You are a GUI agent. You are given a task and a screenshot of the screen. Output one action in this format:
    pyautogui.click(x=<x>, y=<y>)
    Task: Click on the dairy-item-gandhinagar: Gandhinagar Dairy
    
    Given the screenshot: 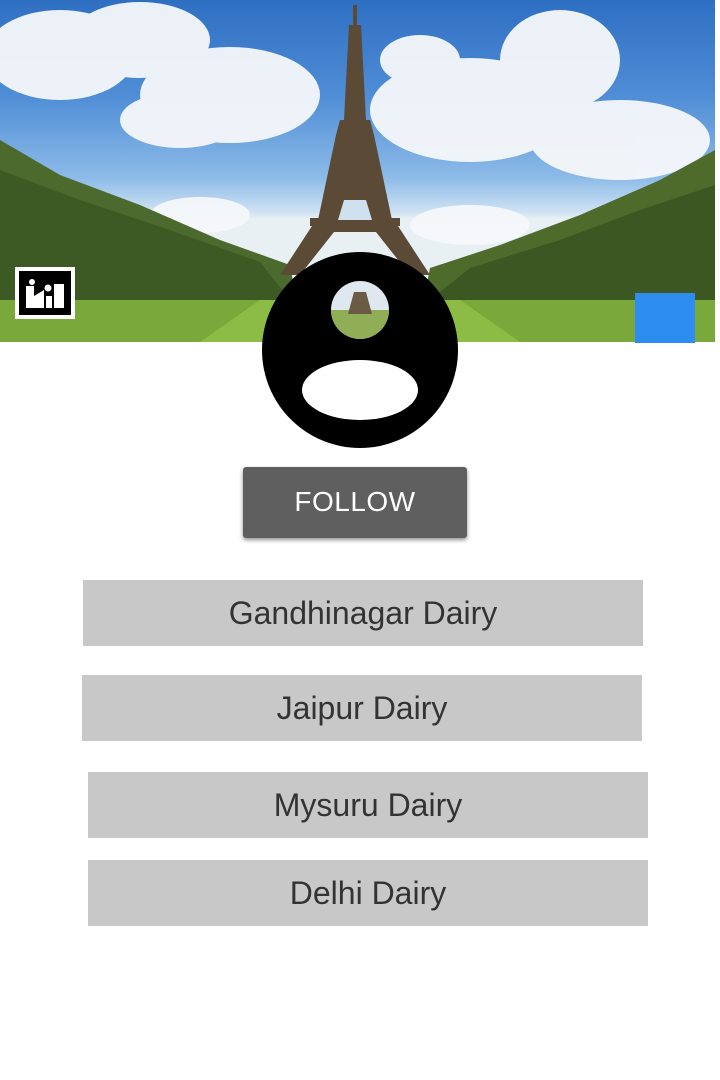 What is the action you would take?
    pyautogui.click(x=363, y=613)
    